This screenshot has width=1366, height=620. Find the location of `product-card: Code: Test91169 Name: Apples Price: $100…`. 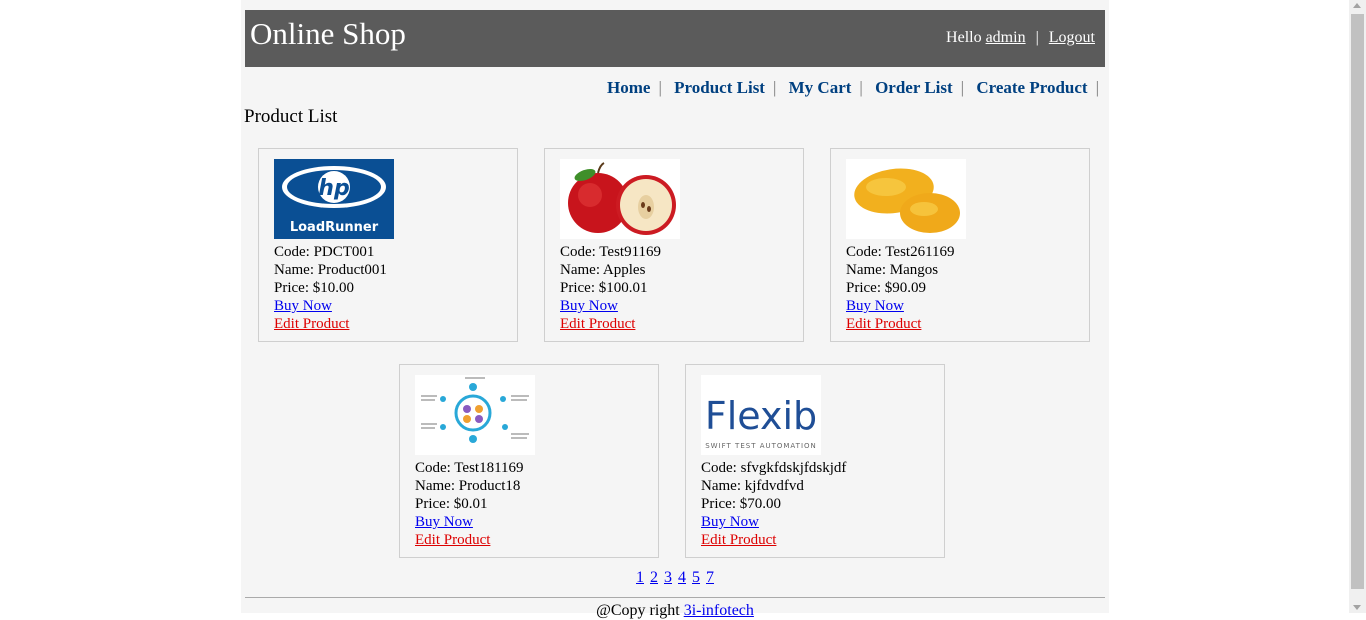

product-card: Code: Test91169 Name: Apples Price: $100… is located at coordinates (674, 245).